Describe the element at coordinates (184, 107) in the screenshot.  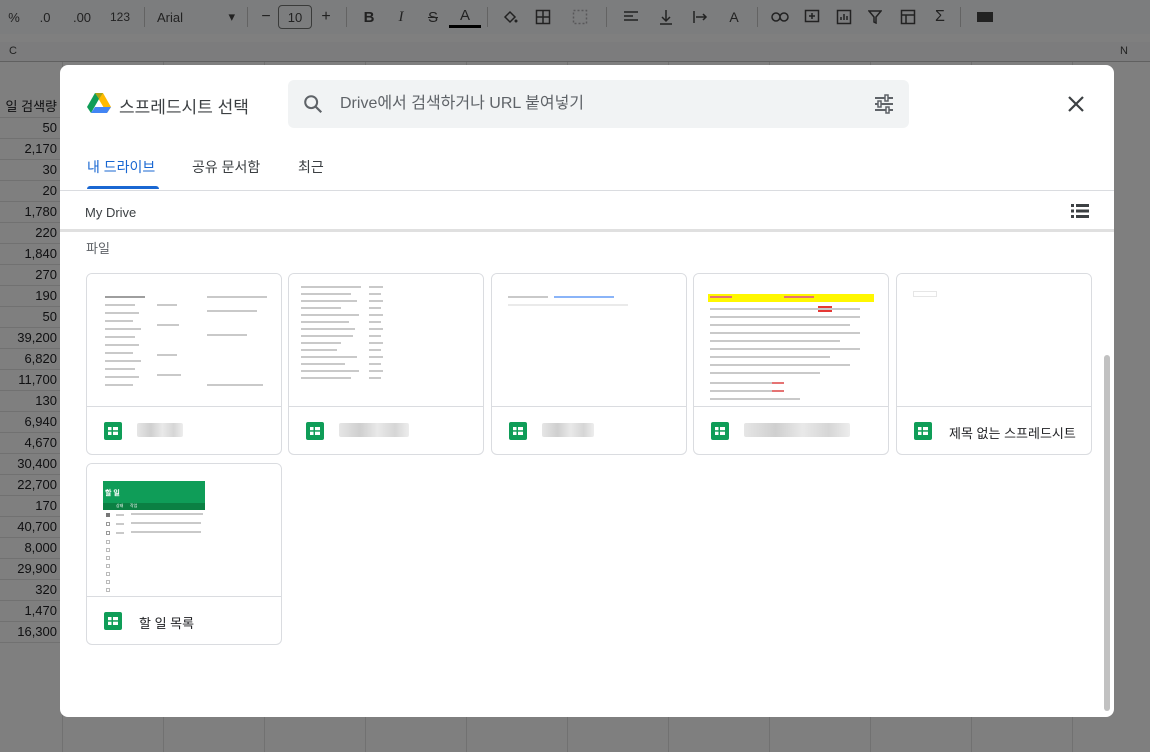
I see `dialog-title: 스프레드시트 선택` at that location.